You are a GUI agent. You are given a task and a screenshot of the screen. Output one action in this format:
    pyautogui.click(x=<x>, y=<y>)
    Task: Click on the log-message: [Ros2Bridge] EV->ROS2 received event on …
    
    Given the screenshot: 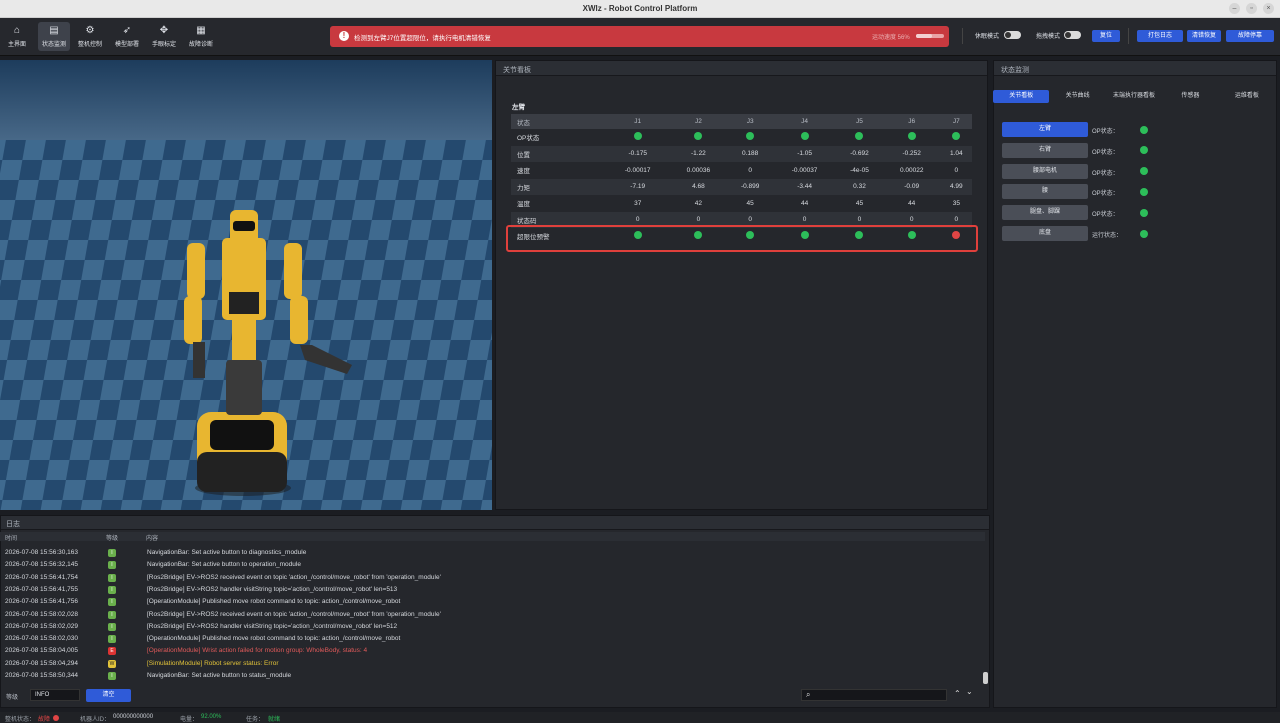 What is the action you would take?
    pyautogui.click(x=294, y=614)
    